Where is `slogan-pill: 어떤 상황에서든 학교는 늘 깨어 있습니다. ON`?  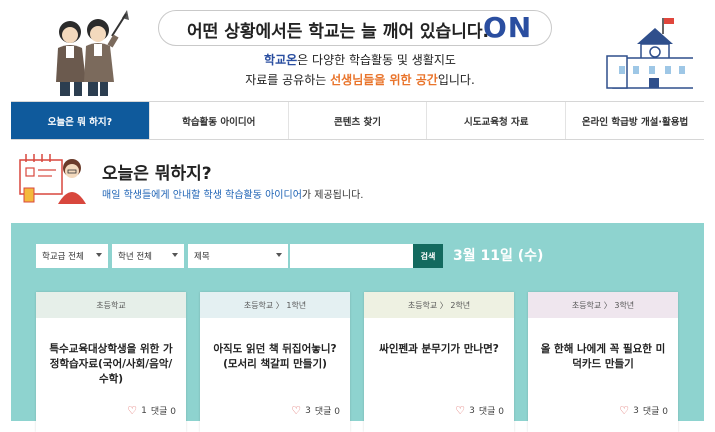 slogan-pill: 어떤 상황에서든 학교는 늘 깨어 있습니다. ON is located at coordinates (355, 28).